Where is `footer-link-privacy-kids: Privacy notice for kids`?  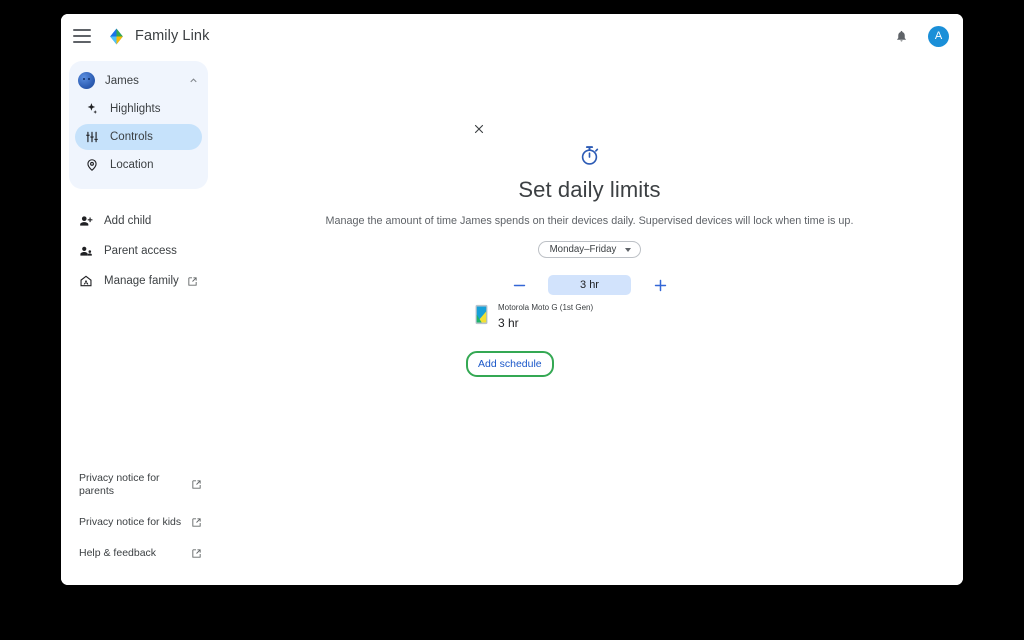
footer-link-privacy-kids: Privacy notice for kids is located at coordinates (138, 522).